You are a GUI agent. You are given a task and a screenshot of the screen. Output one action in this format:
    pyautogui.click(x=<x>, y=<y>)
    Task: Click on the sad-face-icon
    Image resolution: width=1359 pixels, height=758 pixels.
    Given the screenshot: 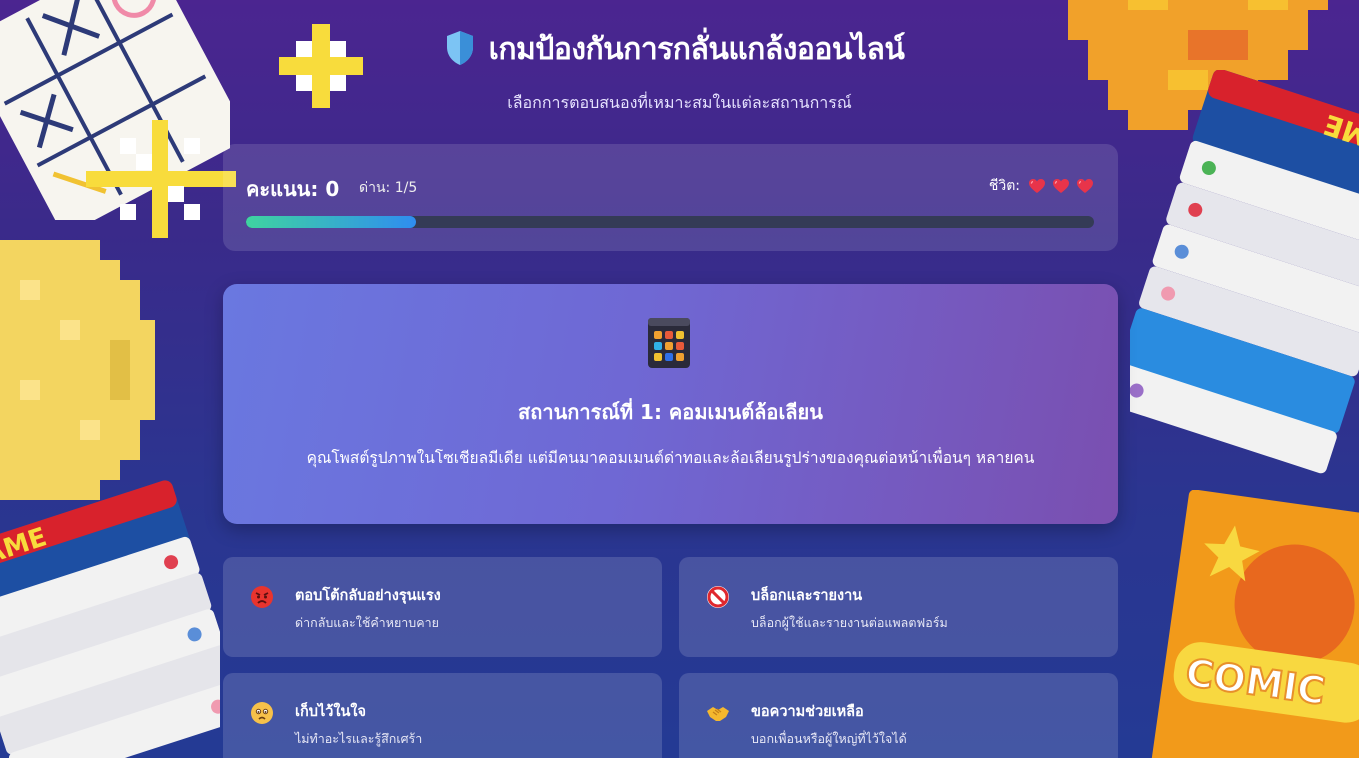 What is the action you would take?
    pyautogui.click(x=262, y=713)
    